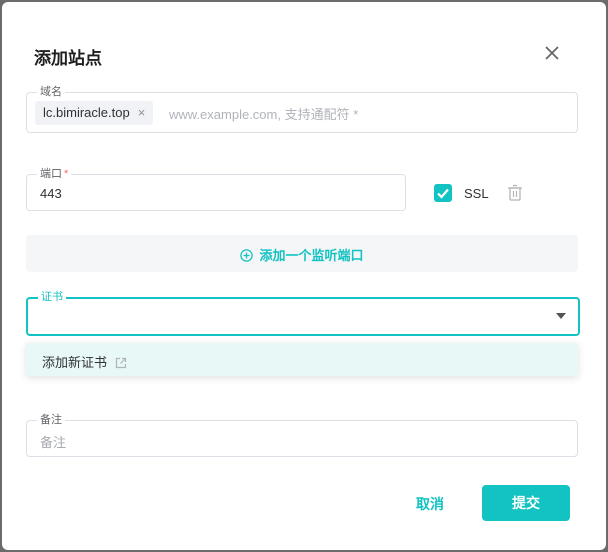 The width and height of the screenshot is (608, 552). What do you see at coordinates (302, 435) in the screenshot?
I see `note-field: 备注 备注` at bounding box center [302, 435].